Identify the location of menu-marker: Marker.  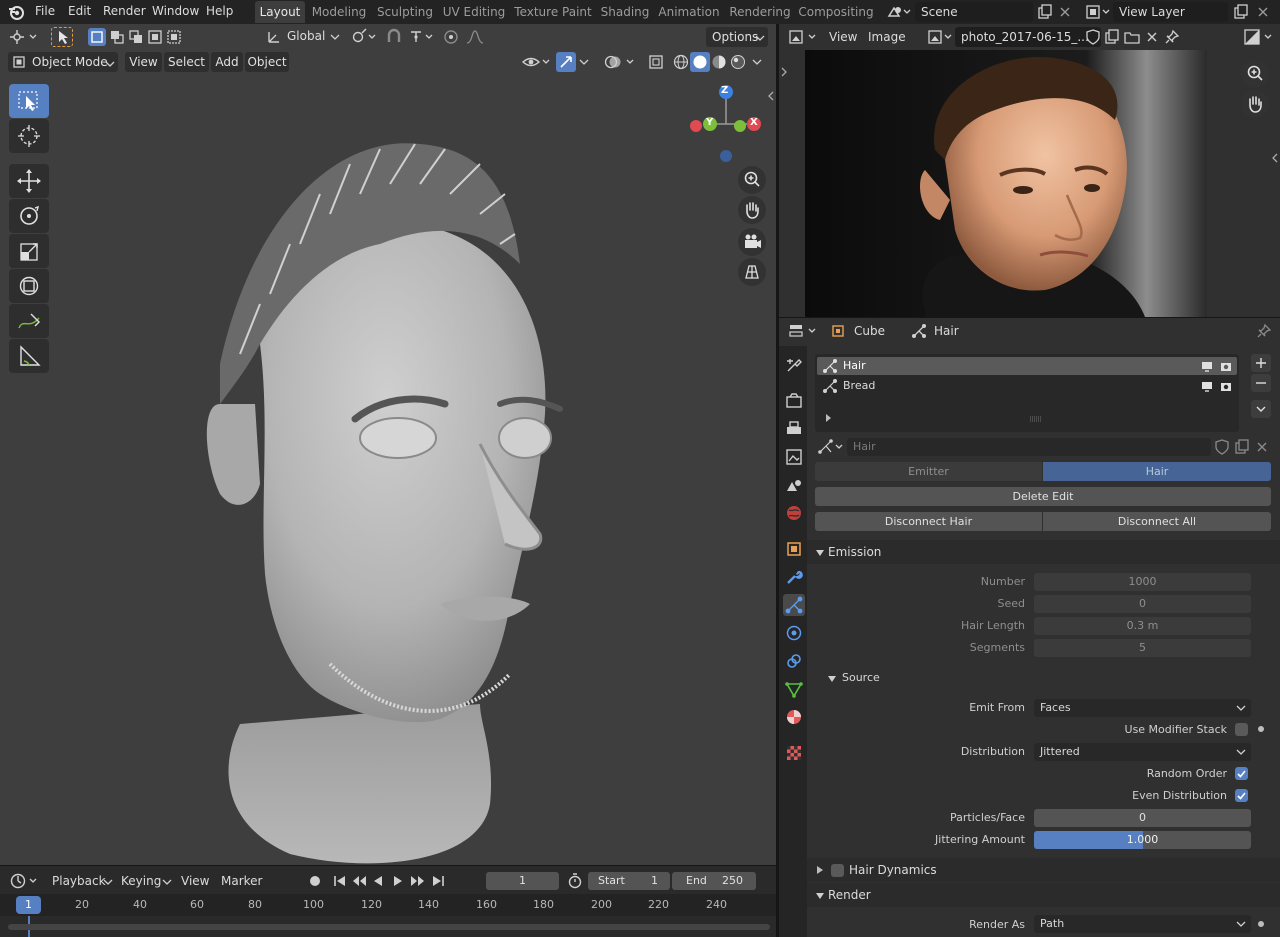
(241, 881).